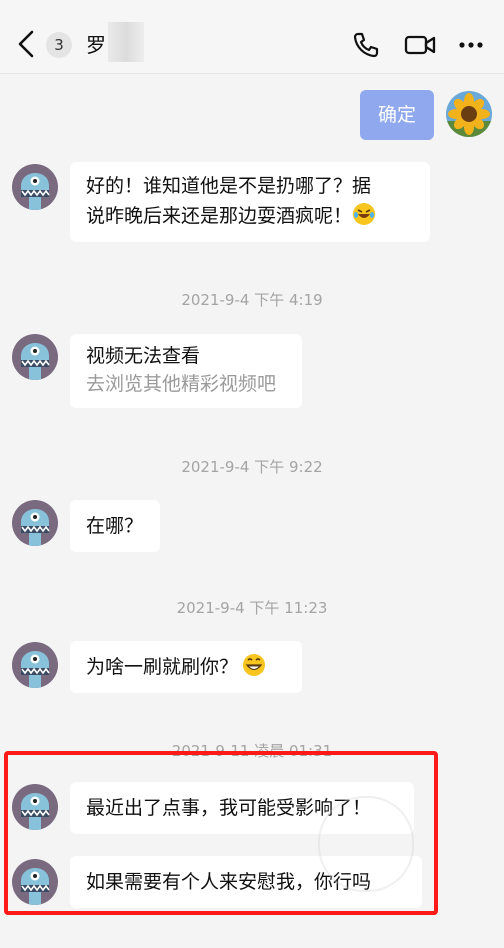 The image size is (504, 948). What do you see at coordinates (397, 115) in the screenshot?
I see `sent-message-bubble: 确定` at bounding box center [397, 115].